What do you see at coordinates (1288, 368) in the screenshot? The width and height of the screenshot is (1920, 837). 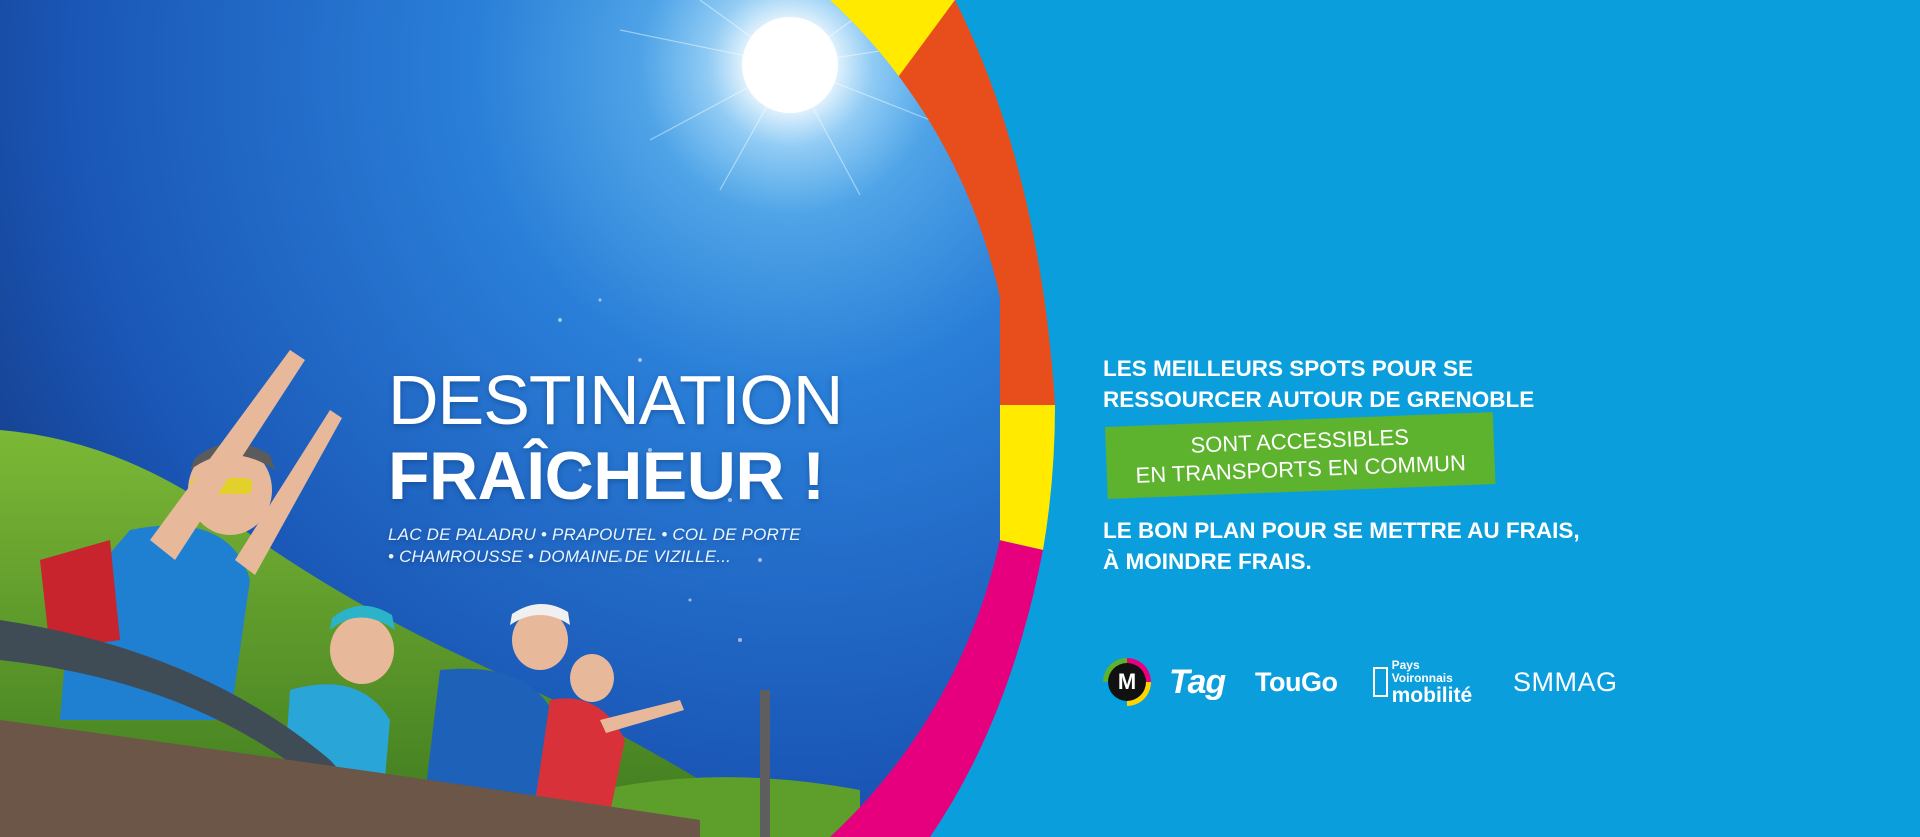 I see `intro-line-1: LES MEILLEURS SPOTS POUR SE` at bounding box center [1288, 368].